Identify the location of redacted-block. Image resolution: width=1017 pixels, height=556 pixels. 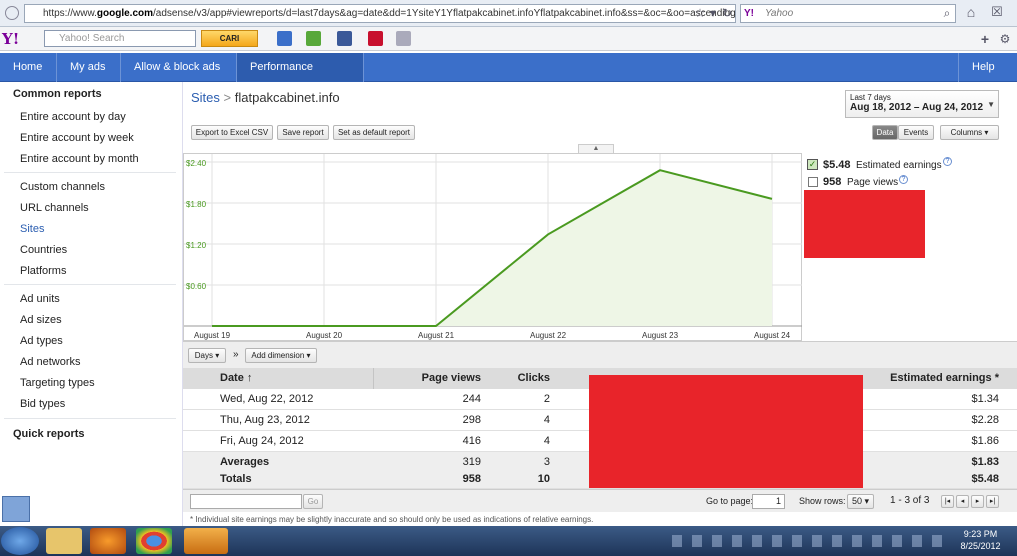
(726, 431).